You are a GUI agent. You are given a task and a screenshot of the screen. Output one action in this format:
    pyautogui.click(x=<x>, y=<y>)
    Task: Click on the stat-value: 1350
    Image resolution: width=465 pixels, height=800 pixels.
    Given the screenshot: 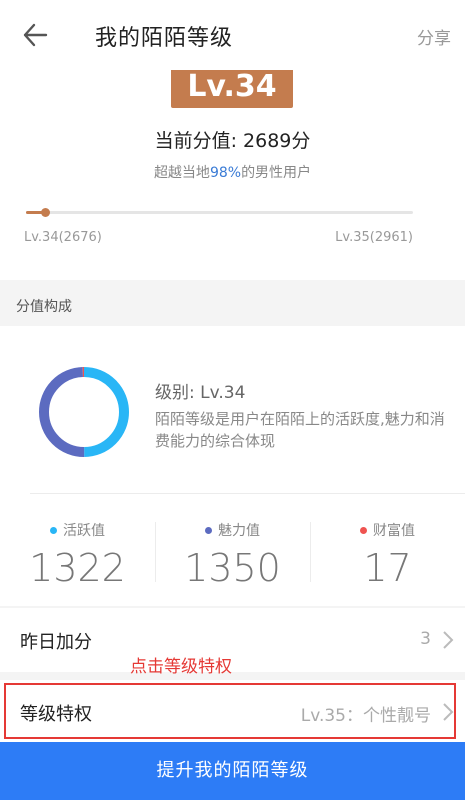 What is the action you would take?
    pyautogui.click(x=232, y=568)
    